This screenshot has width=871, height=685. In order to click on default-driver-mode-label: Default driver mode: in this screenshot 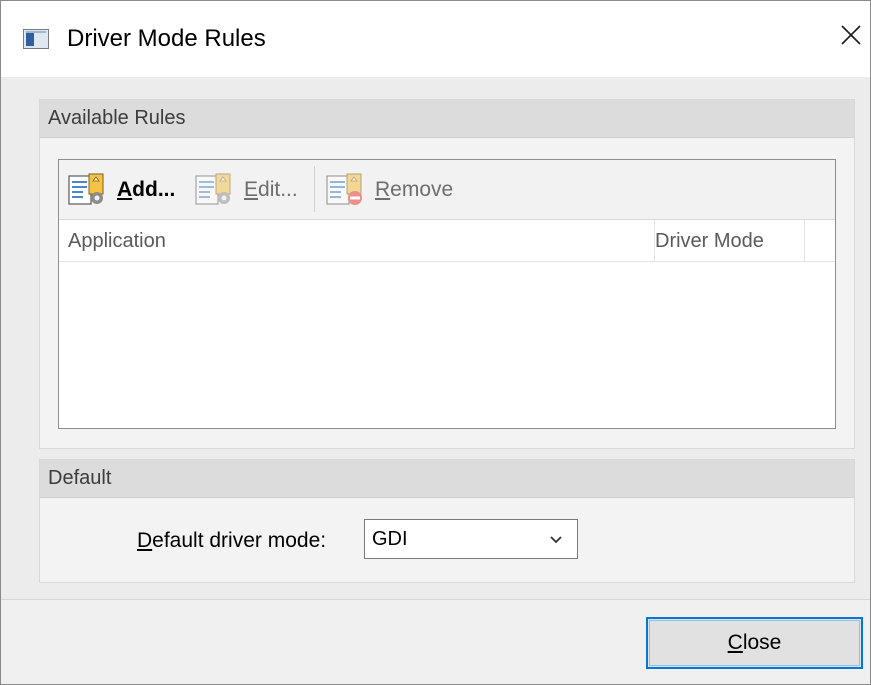, I will do `click(231, 541)`.